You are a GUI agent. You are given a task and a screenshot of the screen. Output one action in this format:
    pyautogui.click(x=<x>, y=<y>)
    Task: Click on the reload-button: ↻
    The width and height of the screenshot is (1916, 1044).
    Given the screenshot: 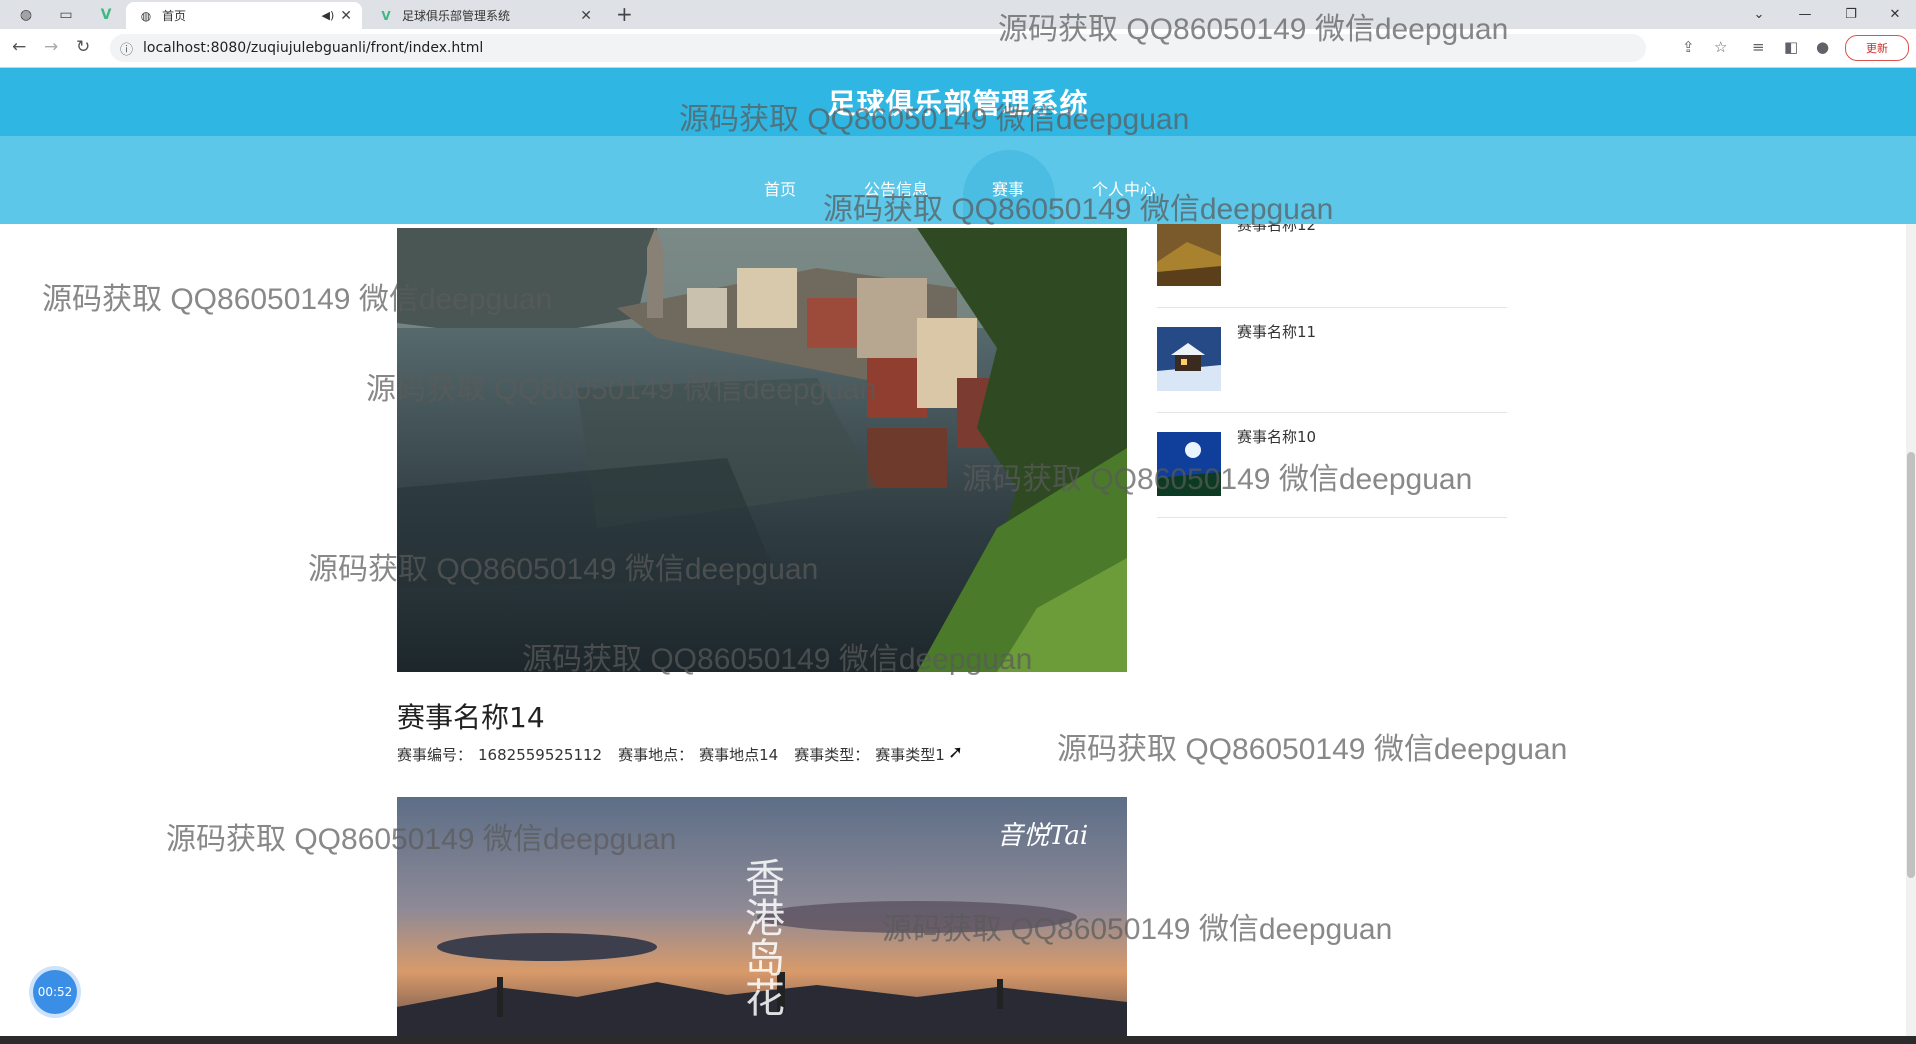 What is the action you would take?
    pyautogui.click(x=83, y=47)
    